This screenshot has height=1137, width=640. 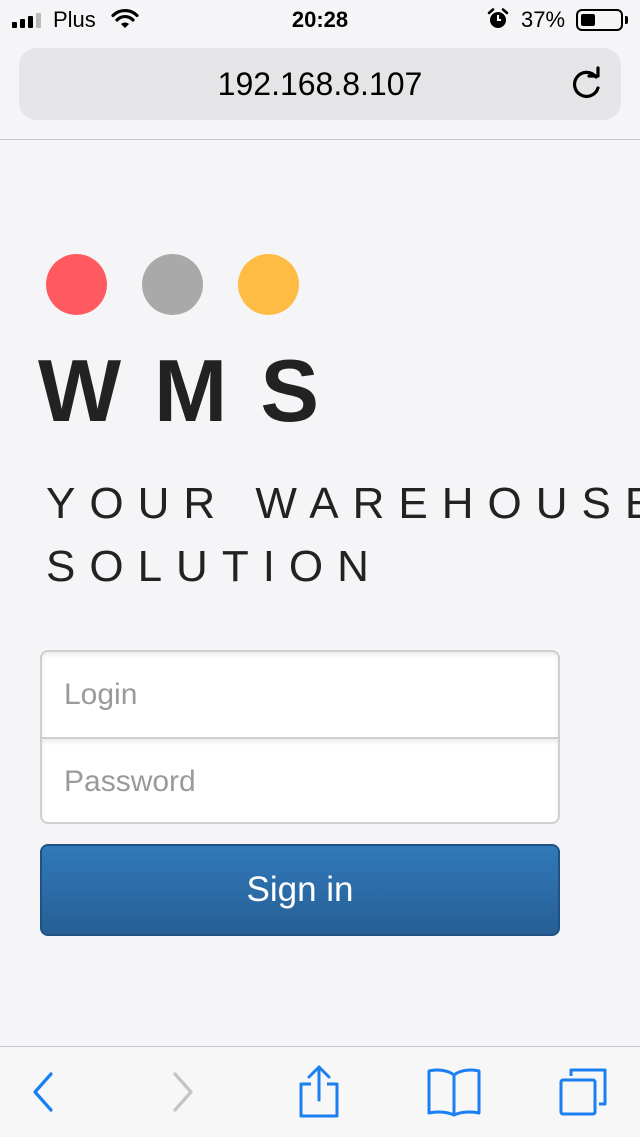 I want to click on status-bar: Plus 20:28 37%, so click(x=320, y=20).